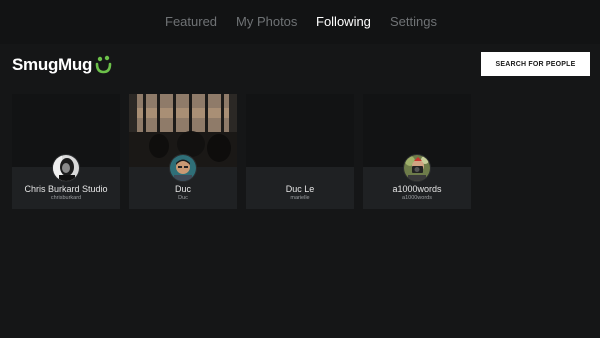  What do you see at coordinates (52, 64) in the screenshot?
I see `logo-text: SmugMug` at bounding box center [52, 64].